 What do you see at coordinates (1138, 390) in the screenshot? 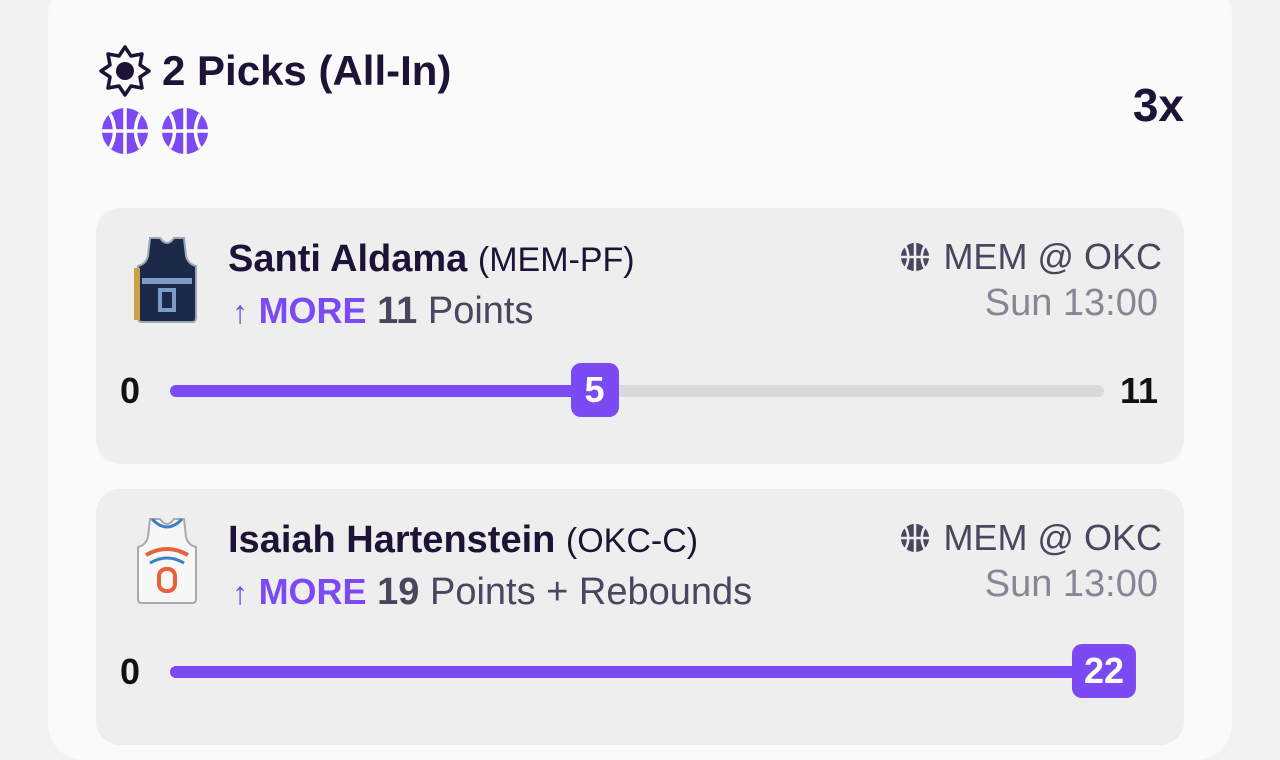
I see `progress-max: 11` at bounding box center [1138, 390].